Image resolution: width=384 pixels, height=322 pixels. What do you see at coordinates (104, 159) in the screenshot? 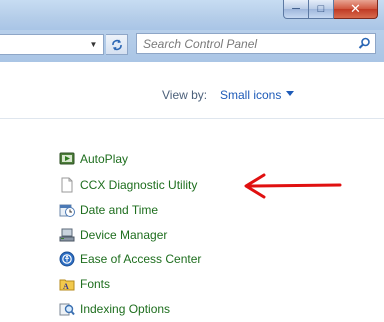
I see `list-item-label: AutoPlay` at bounding box center [104, 159].